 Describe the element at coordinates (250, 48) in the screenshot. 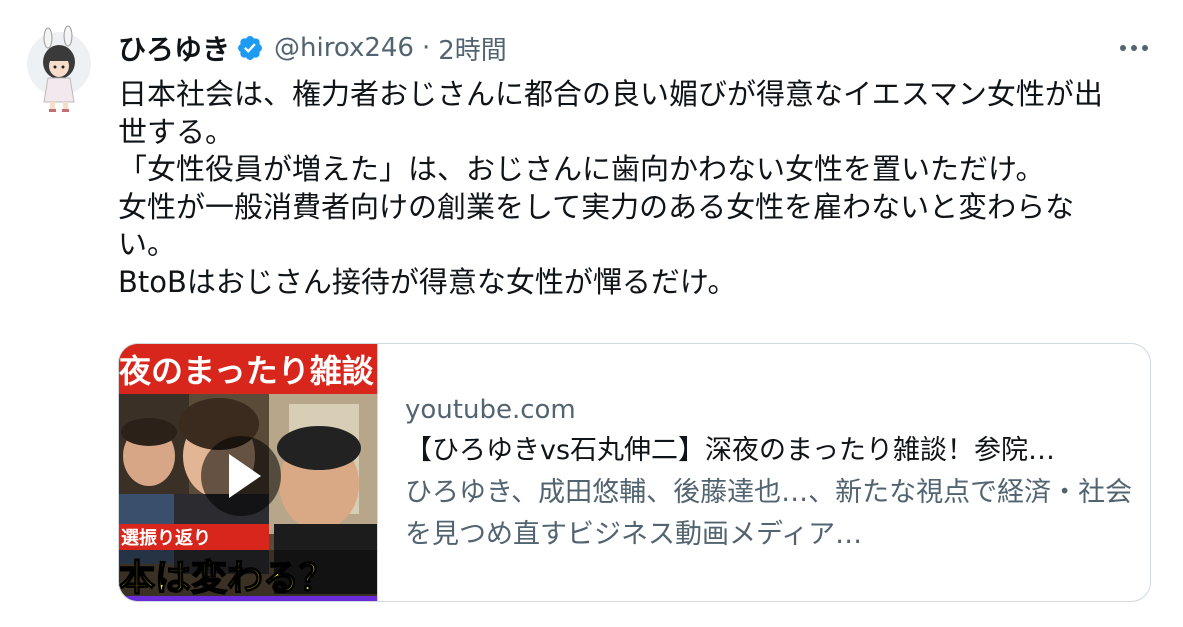

I see `verified-badge-icon` at that location.